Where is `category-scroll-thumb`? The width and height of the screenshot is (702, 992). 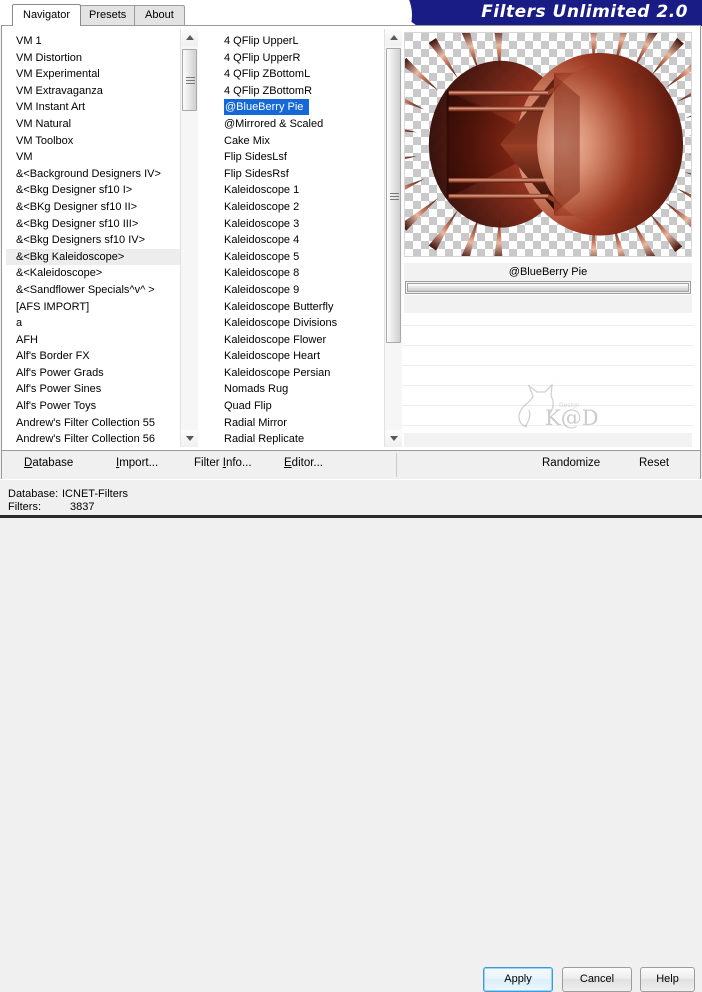 category-scroll-thumb is located at coordinates (189, 80).